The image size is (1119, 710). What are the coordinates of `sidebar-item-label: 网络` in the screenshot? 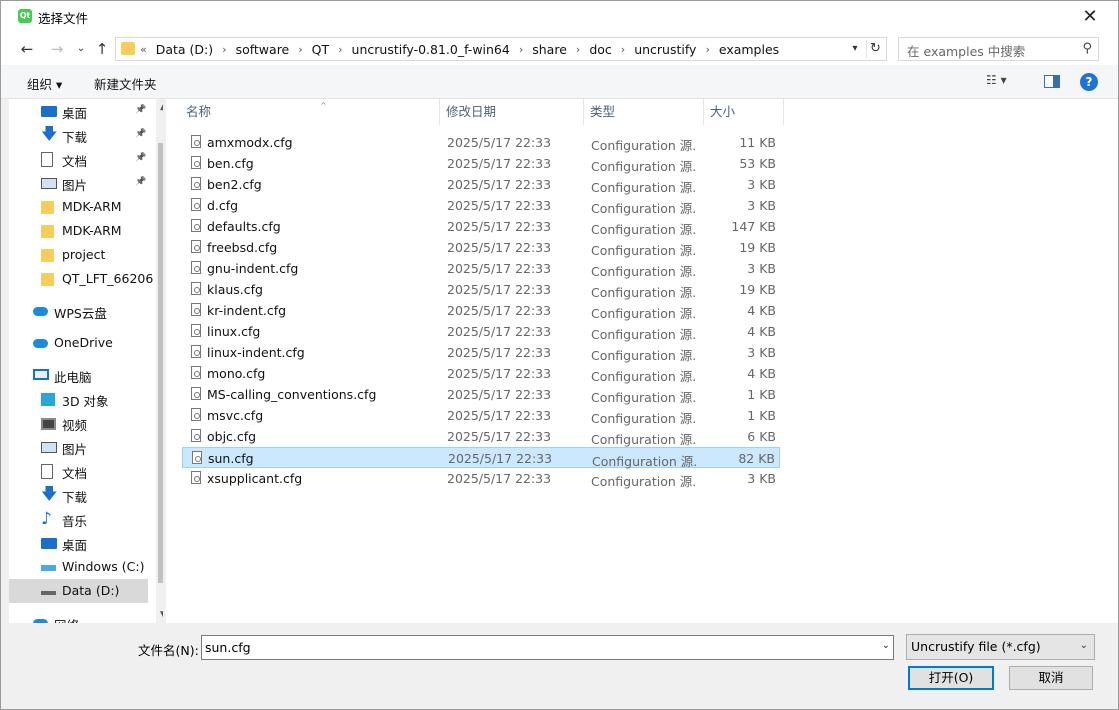 It's located at (66, 619).